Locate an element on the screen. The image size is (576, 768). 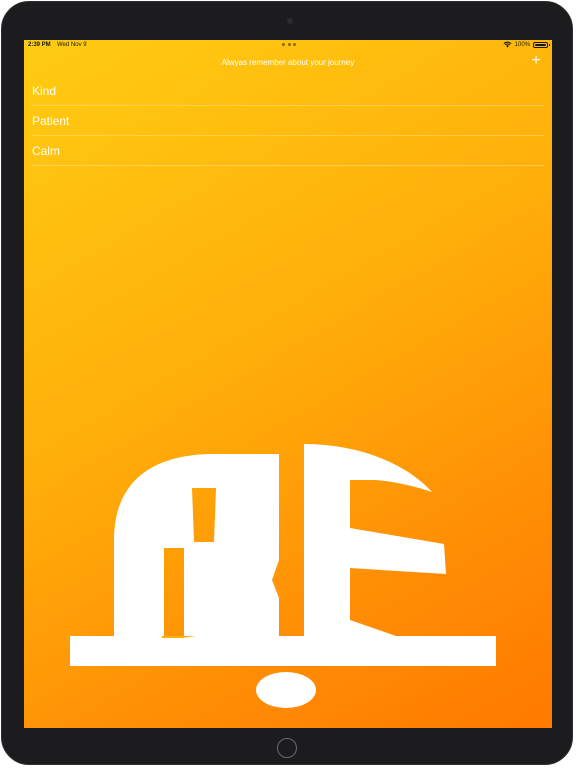
front-camera is located at coordinates (290, 21).